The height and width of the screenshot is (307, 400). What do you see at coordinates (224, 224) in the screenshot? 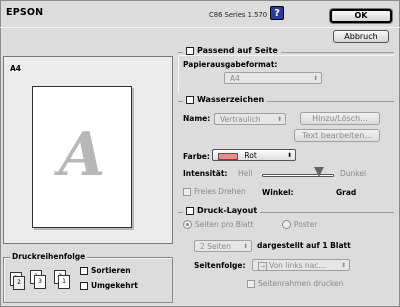
I see `pages-per-sheet-label: Seiten pro Blatt` at bounding box center [224, 224].